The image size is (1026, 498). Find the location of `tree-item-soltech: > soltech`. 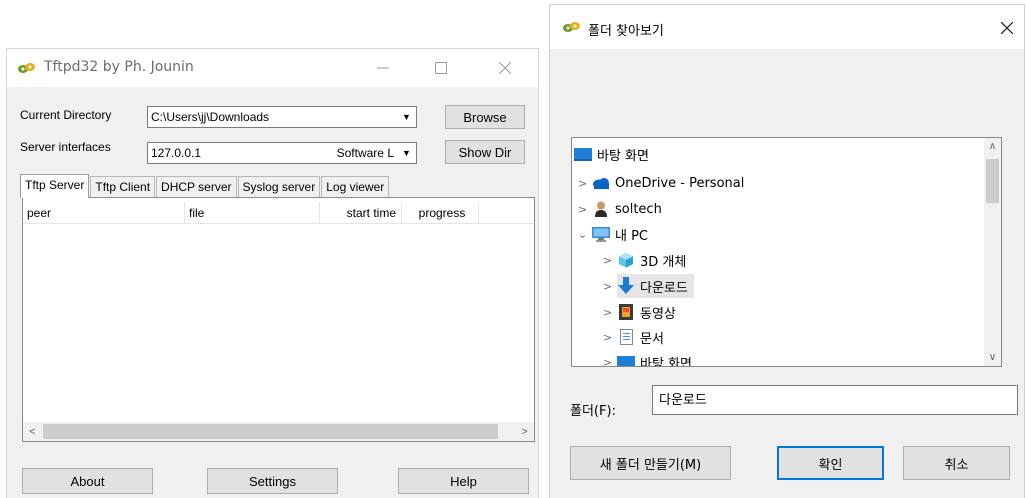

tree-item-soltech: > soltech is located at coordinates (620, 209).